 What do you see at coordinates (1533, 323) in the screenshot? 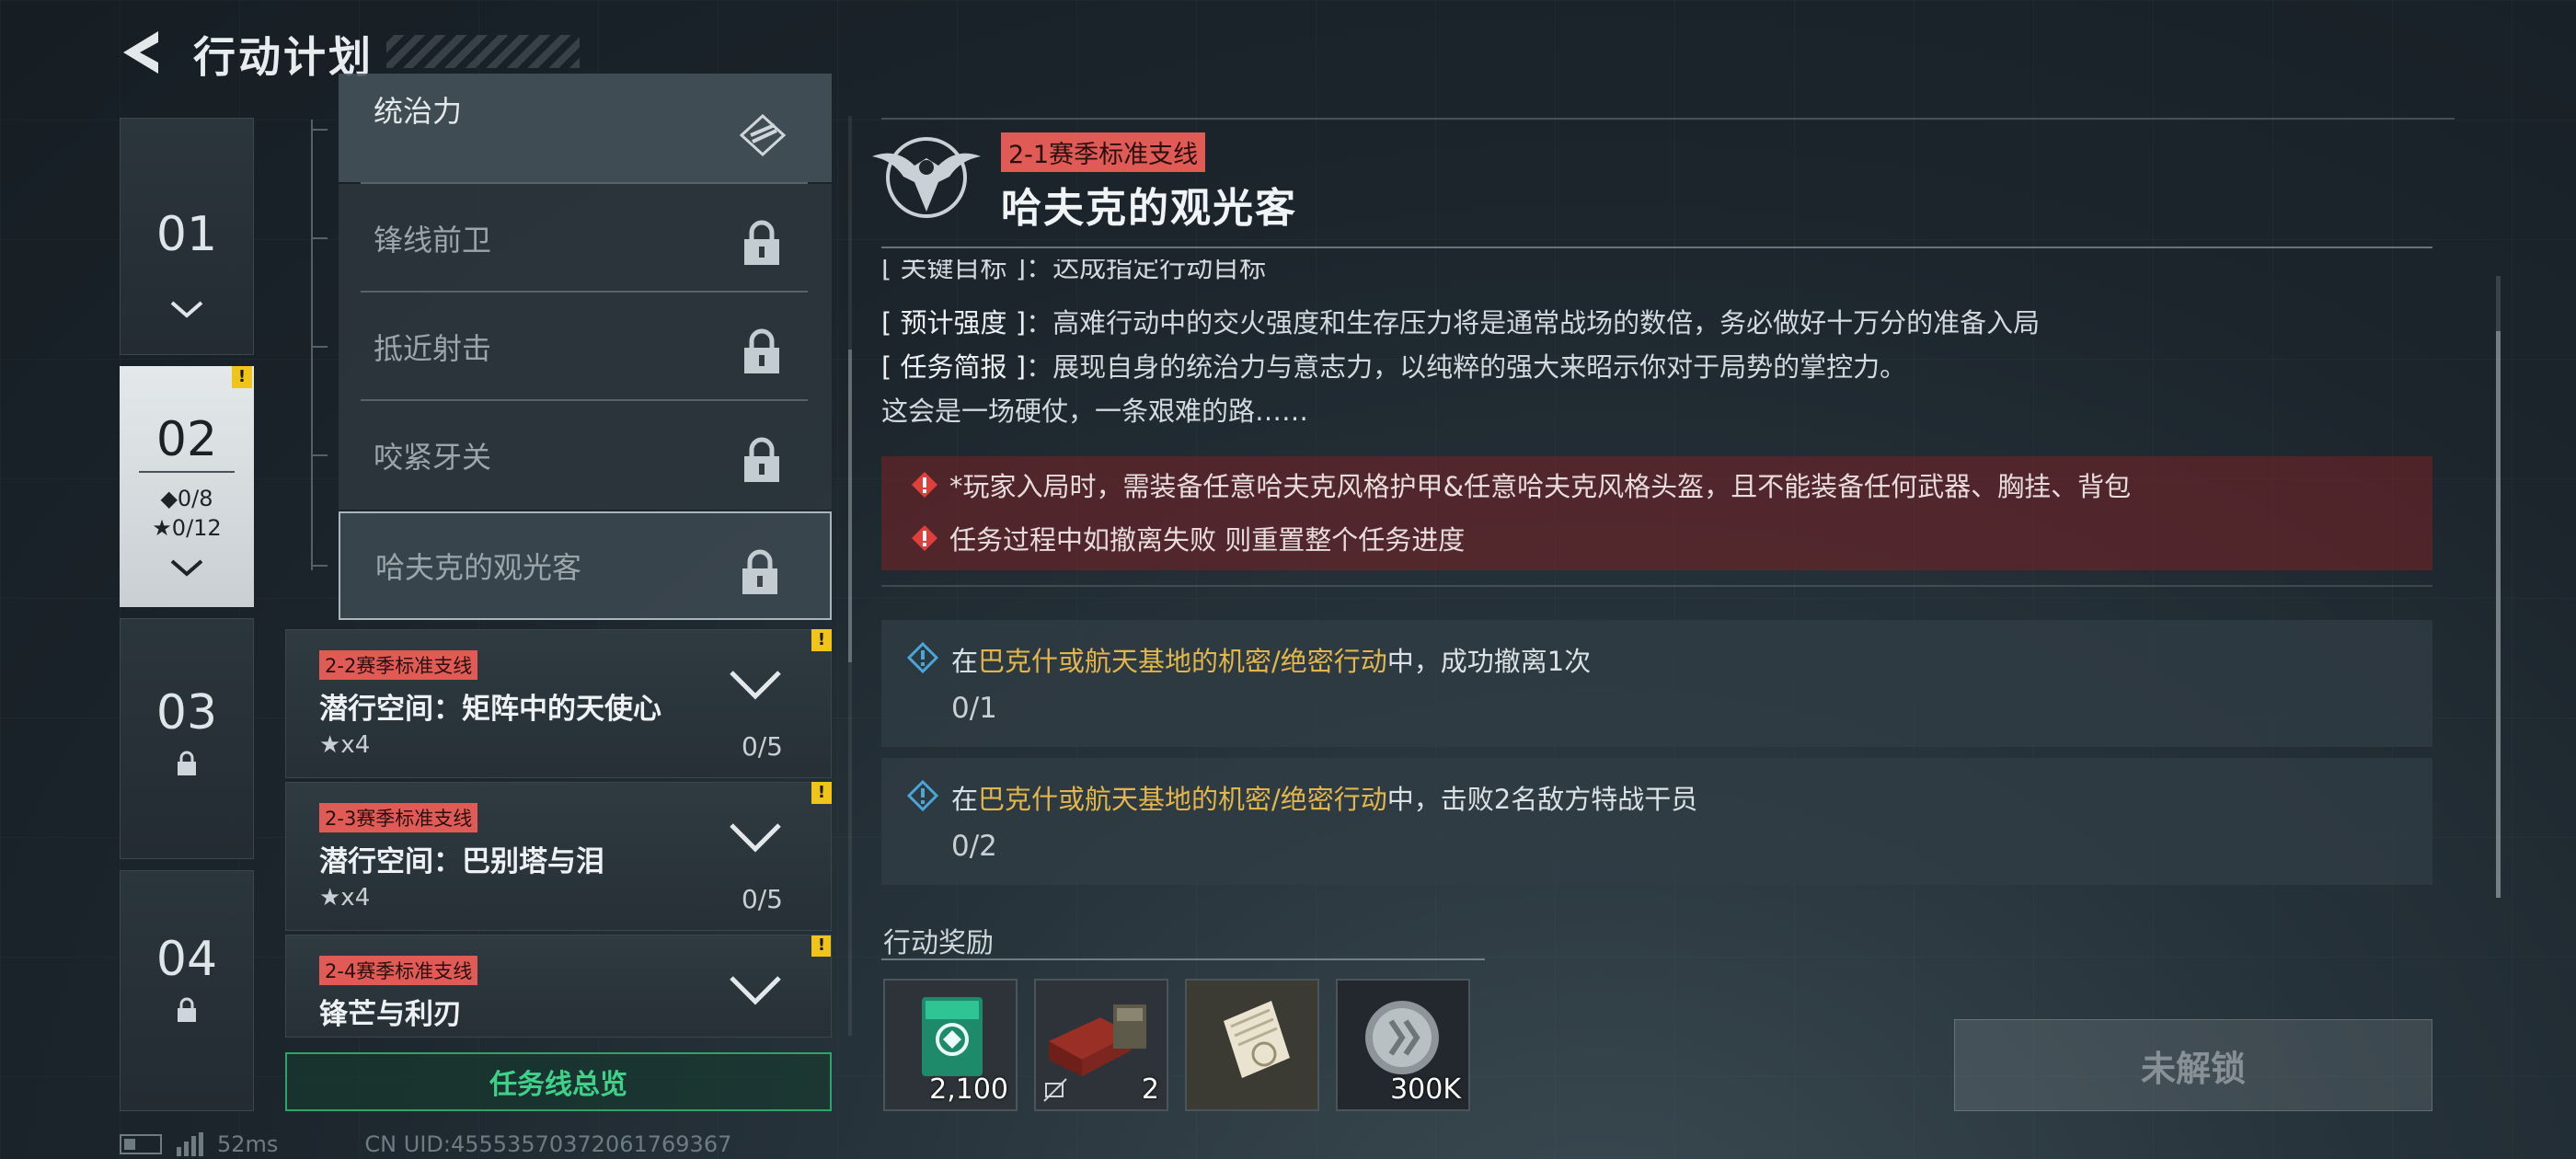
I see `intensity-text: ：高难行动中的交火强度和生存压力将是通常战场的数倍，务必做好十万分的准备入局` at bounding box center [1533, 323].